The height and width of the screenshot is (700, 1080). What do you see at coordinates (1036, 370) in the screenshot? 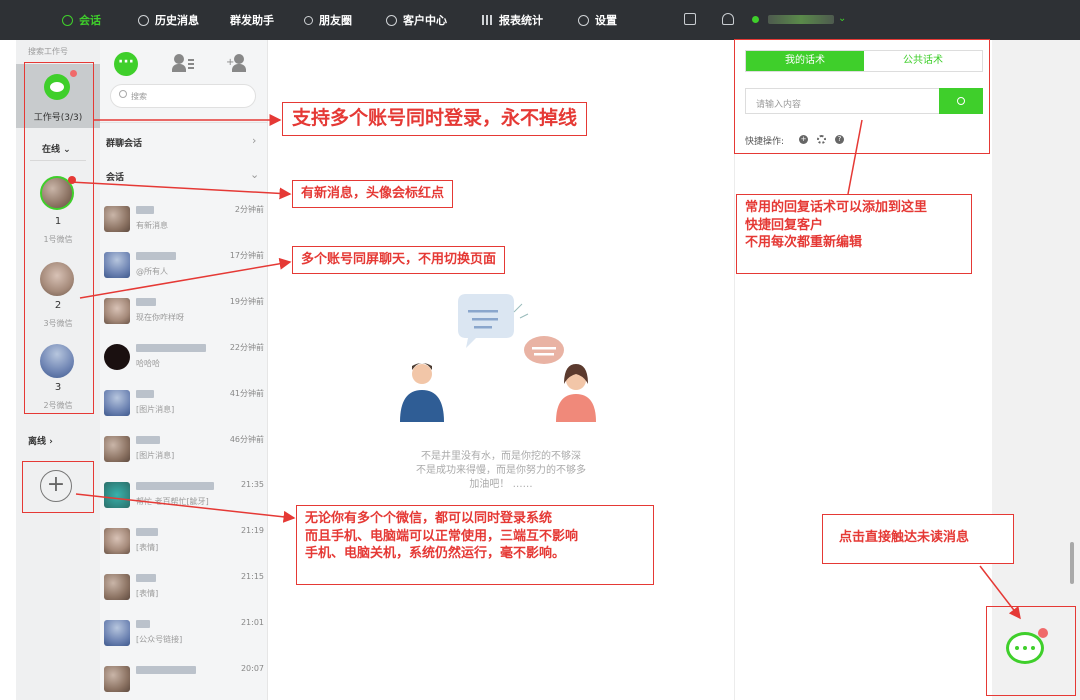
I see `edge-strip` at bounding box center [1036, 370].